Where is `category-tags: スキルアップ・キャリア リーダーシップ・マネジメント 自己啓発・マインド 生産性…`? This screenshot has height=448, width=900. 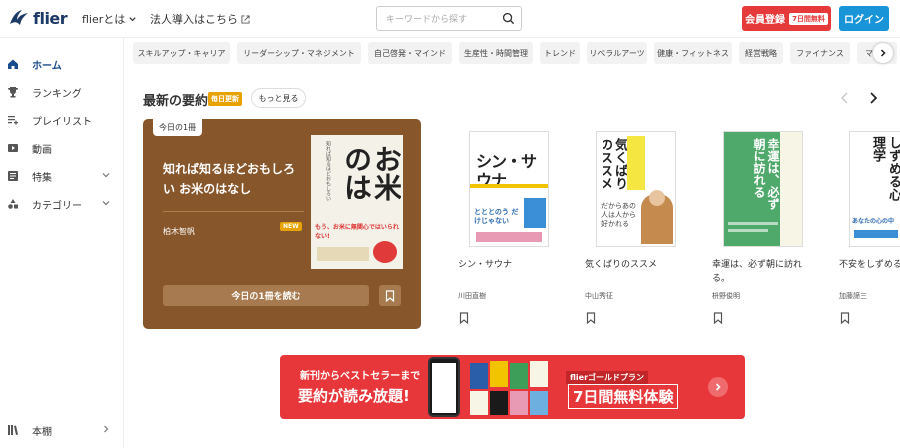 category-tags: スキルアップ・キャリア リーダーシップ・マネジメント 自己啓発・マインド 生産性… is located at coordinates (516, 53).